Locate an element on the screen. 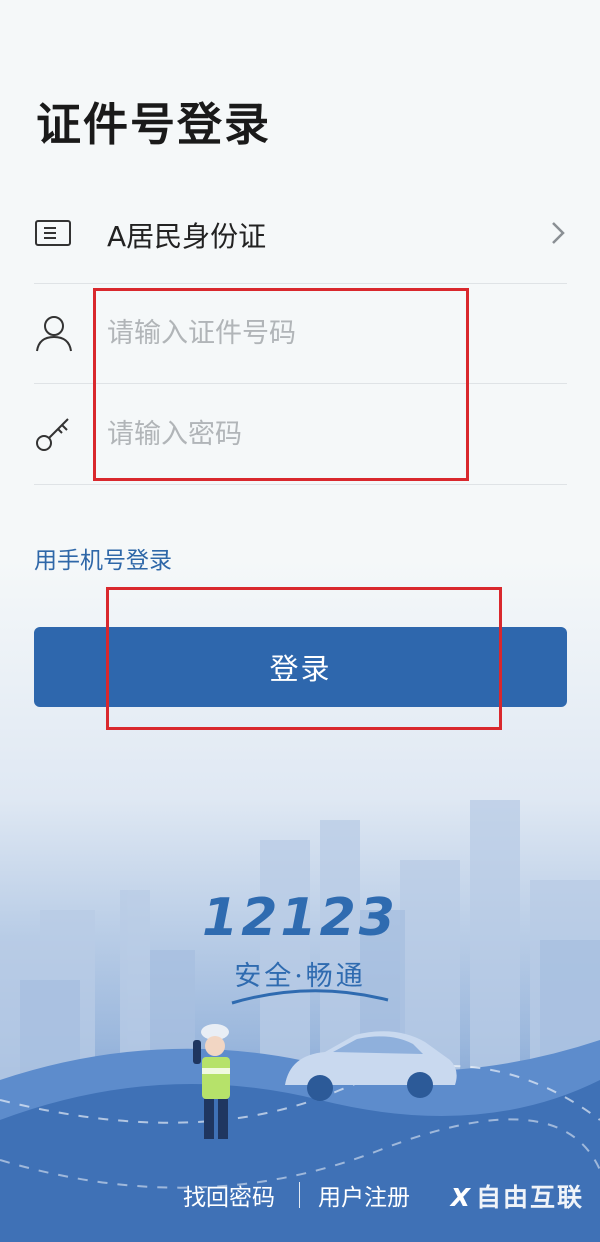  forgot-password-link: 找回密码 is located at coordinates (229, 1195).